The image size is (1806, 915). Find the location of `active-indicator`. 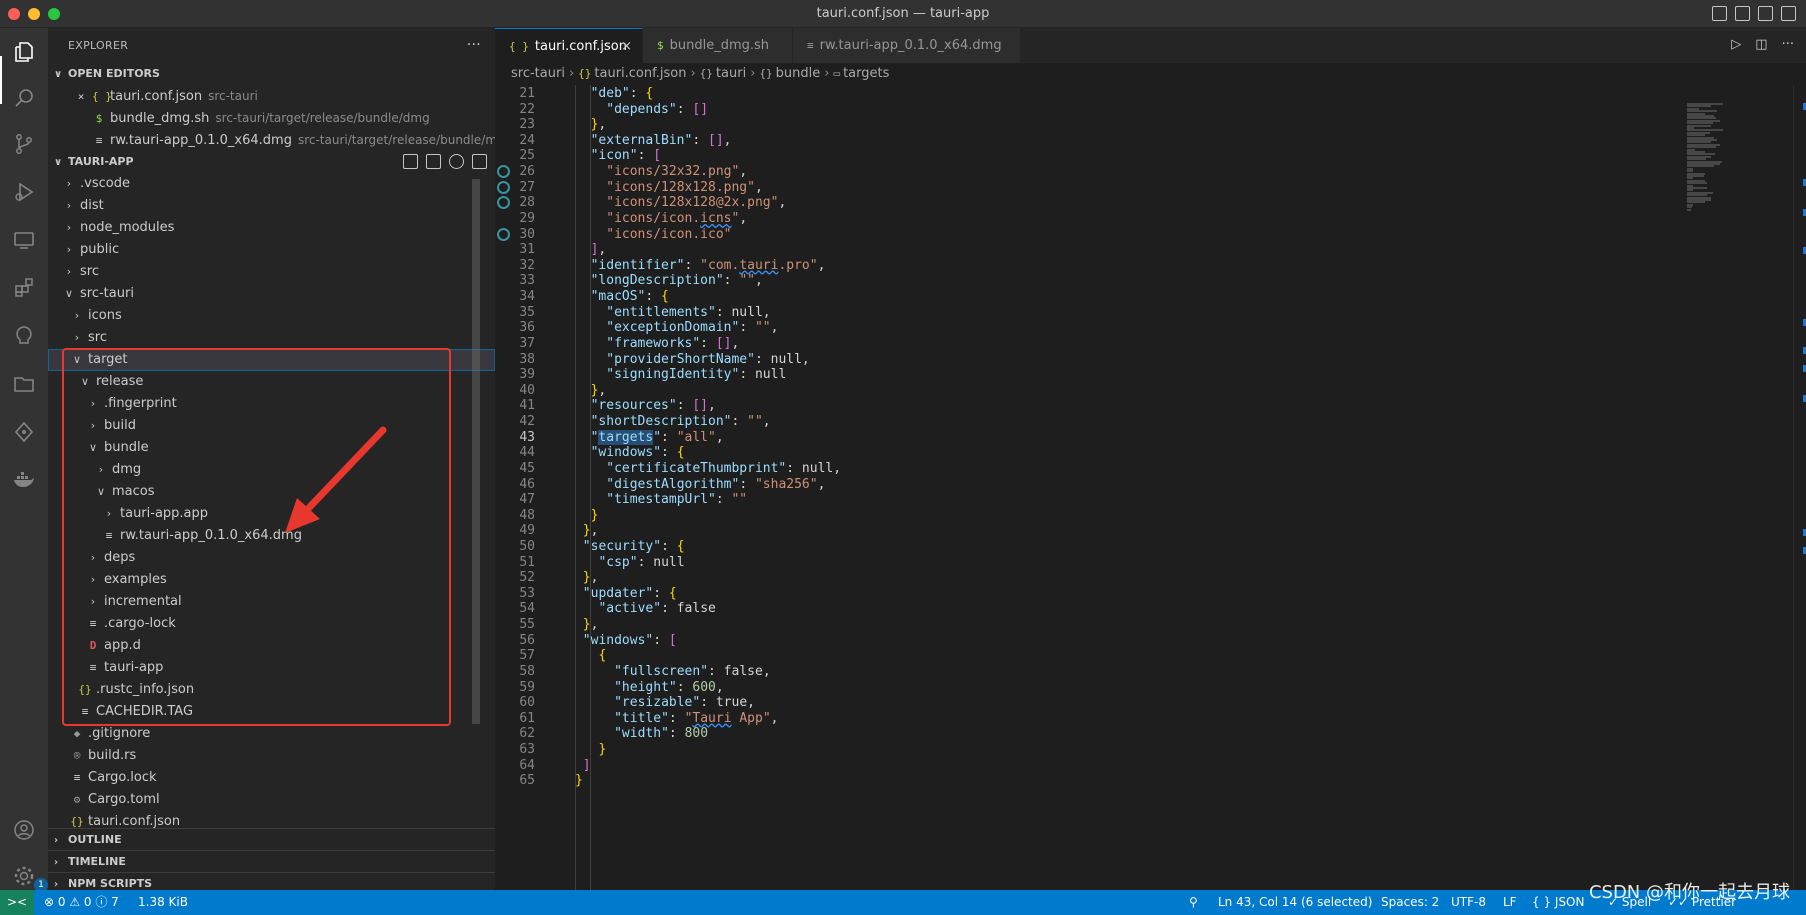

active-indicator is located at coordinates (1, 80).